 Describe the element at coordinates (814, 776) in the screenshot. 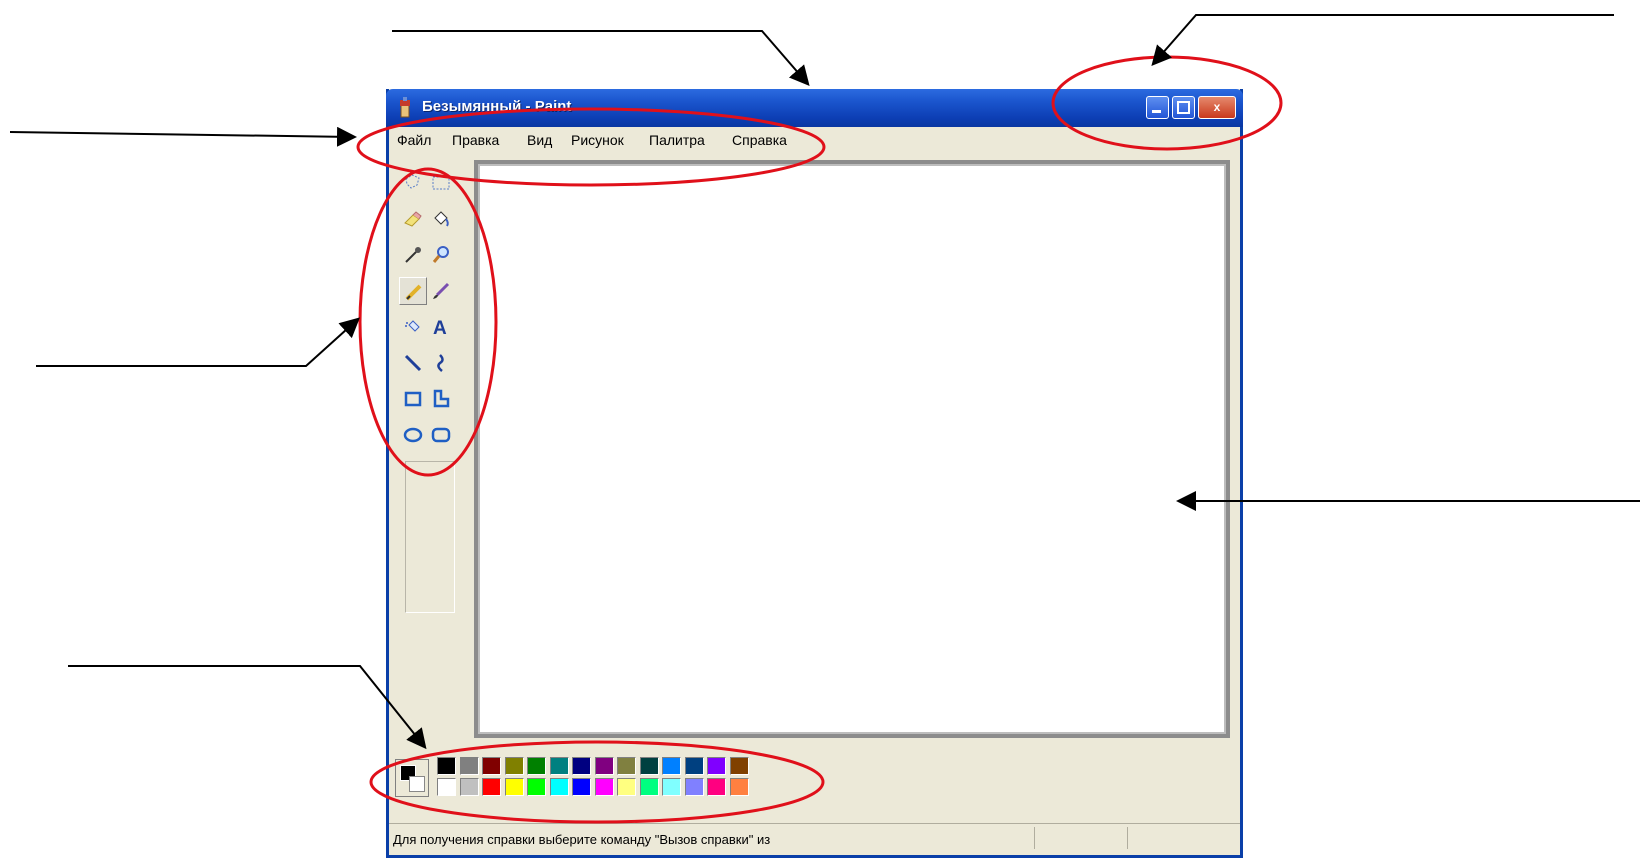

I see `color-palette` at that location.